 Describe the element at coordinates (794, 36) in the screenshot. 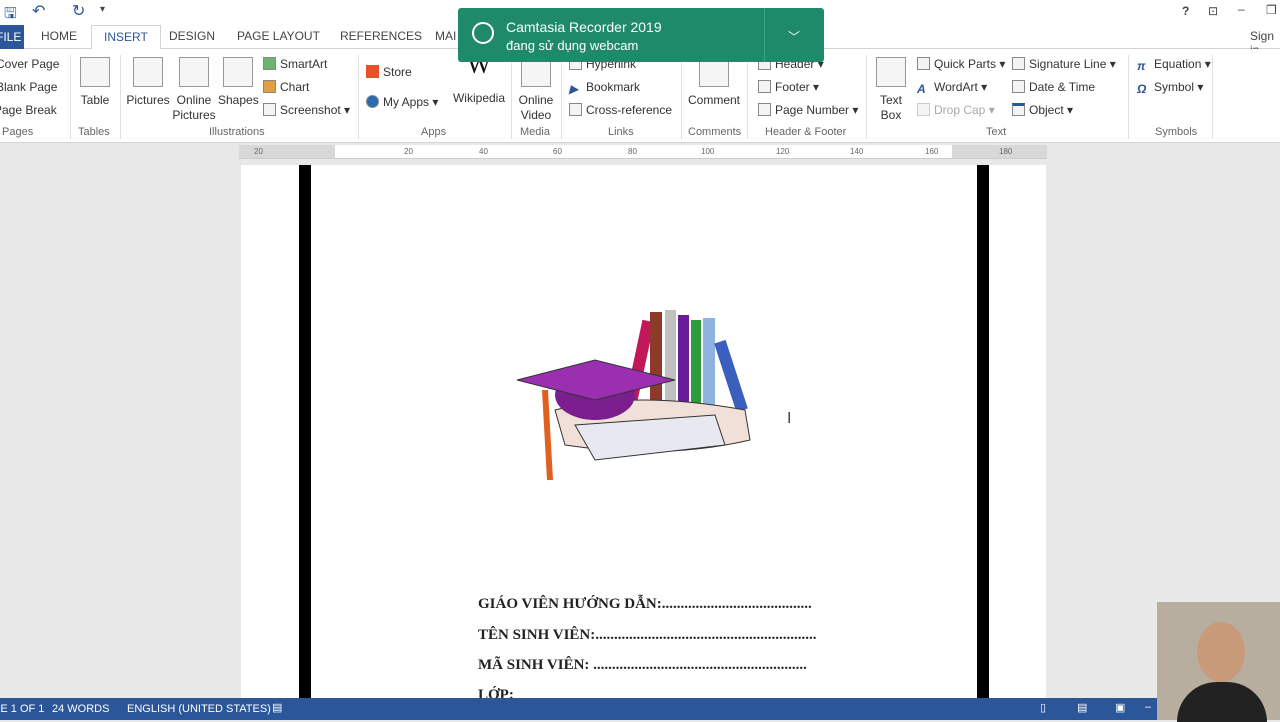

I see `chevron-down-icon: ﹀` at that location.